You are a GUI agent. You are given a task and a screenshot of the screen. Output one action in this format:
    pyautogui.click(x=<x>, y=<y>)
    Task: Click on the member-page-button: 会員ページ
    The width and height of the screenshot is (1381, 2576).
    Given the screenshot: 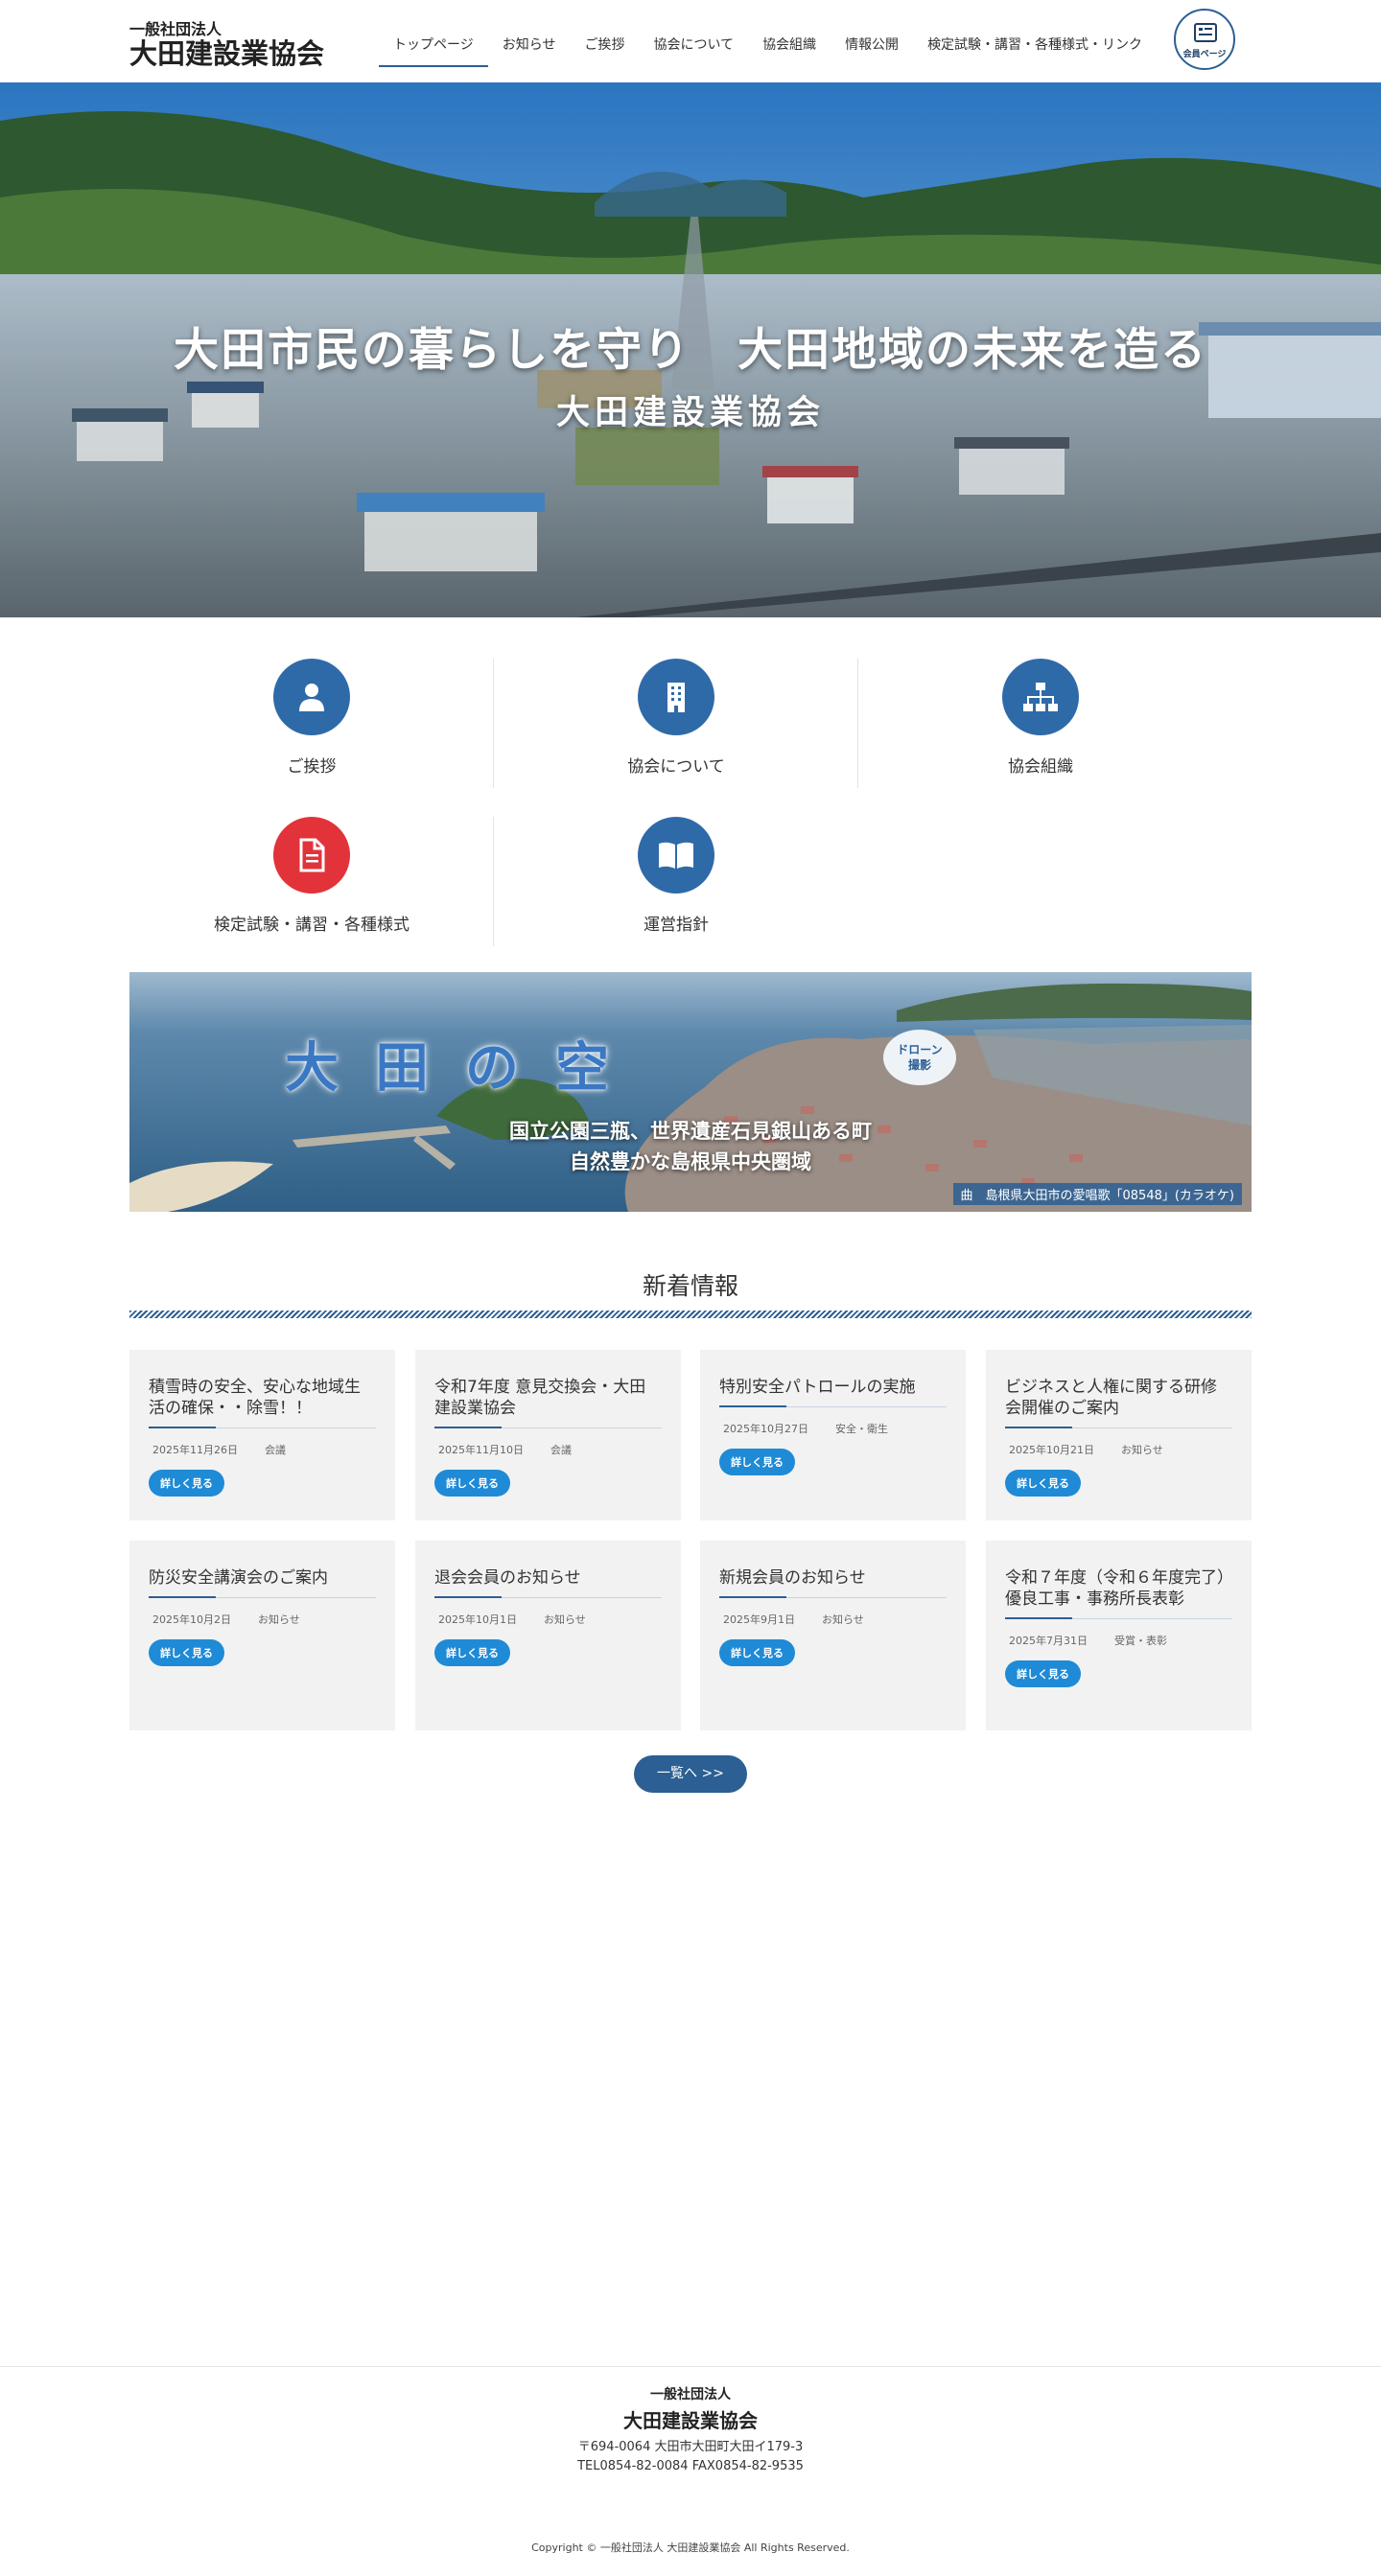 What is the action you would take?
    pyautogui.click(x=1205, y=40)
    